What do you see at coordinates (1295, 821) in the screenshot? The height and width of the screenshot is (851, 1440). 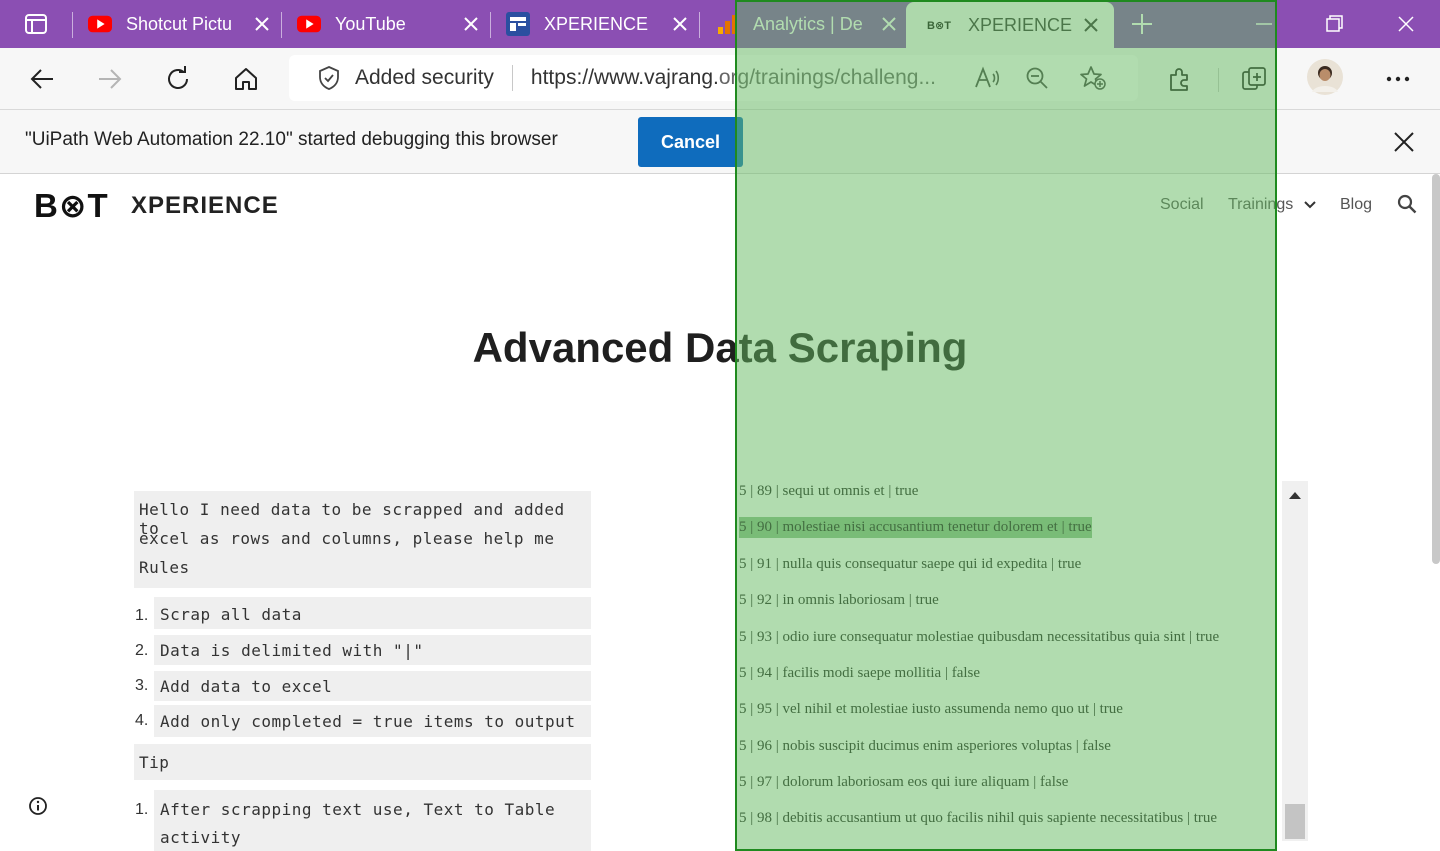 I see `scrollbar-thumb` at bounding box center [1295, 821].